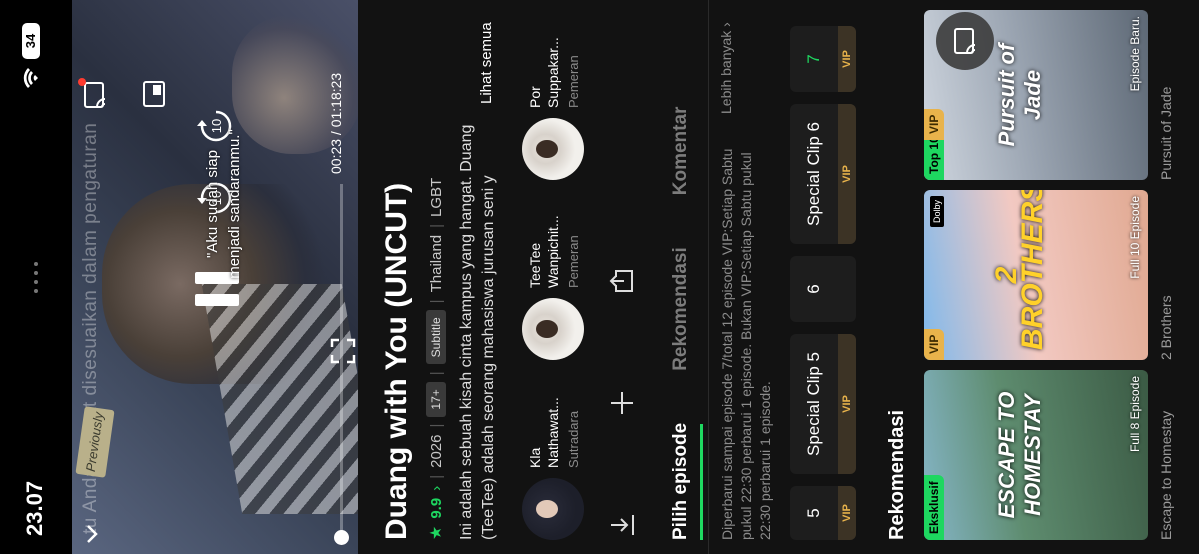 The image size is (1199, 554). What do you see at coordinates (1135, 54) in the screenshot?
I see `episode-count: Episode Baru.` at bounding box center [1135, 54].